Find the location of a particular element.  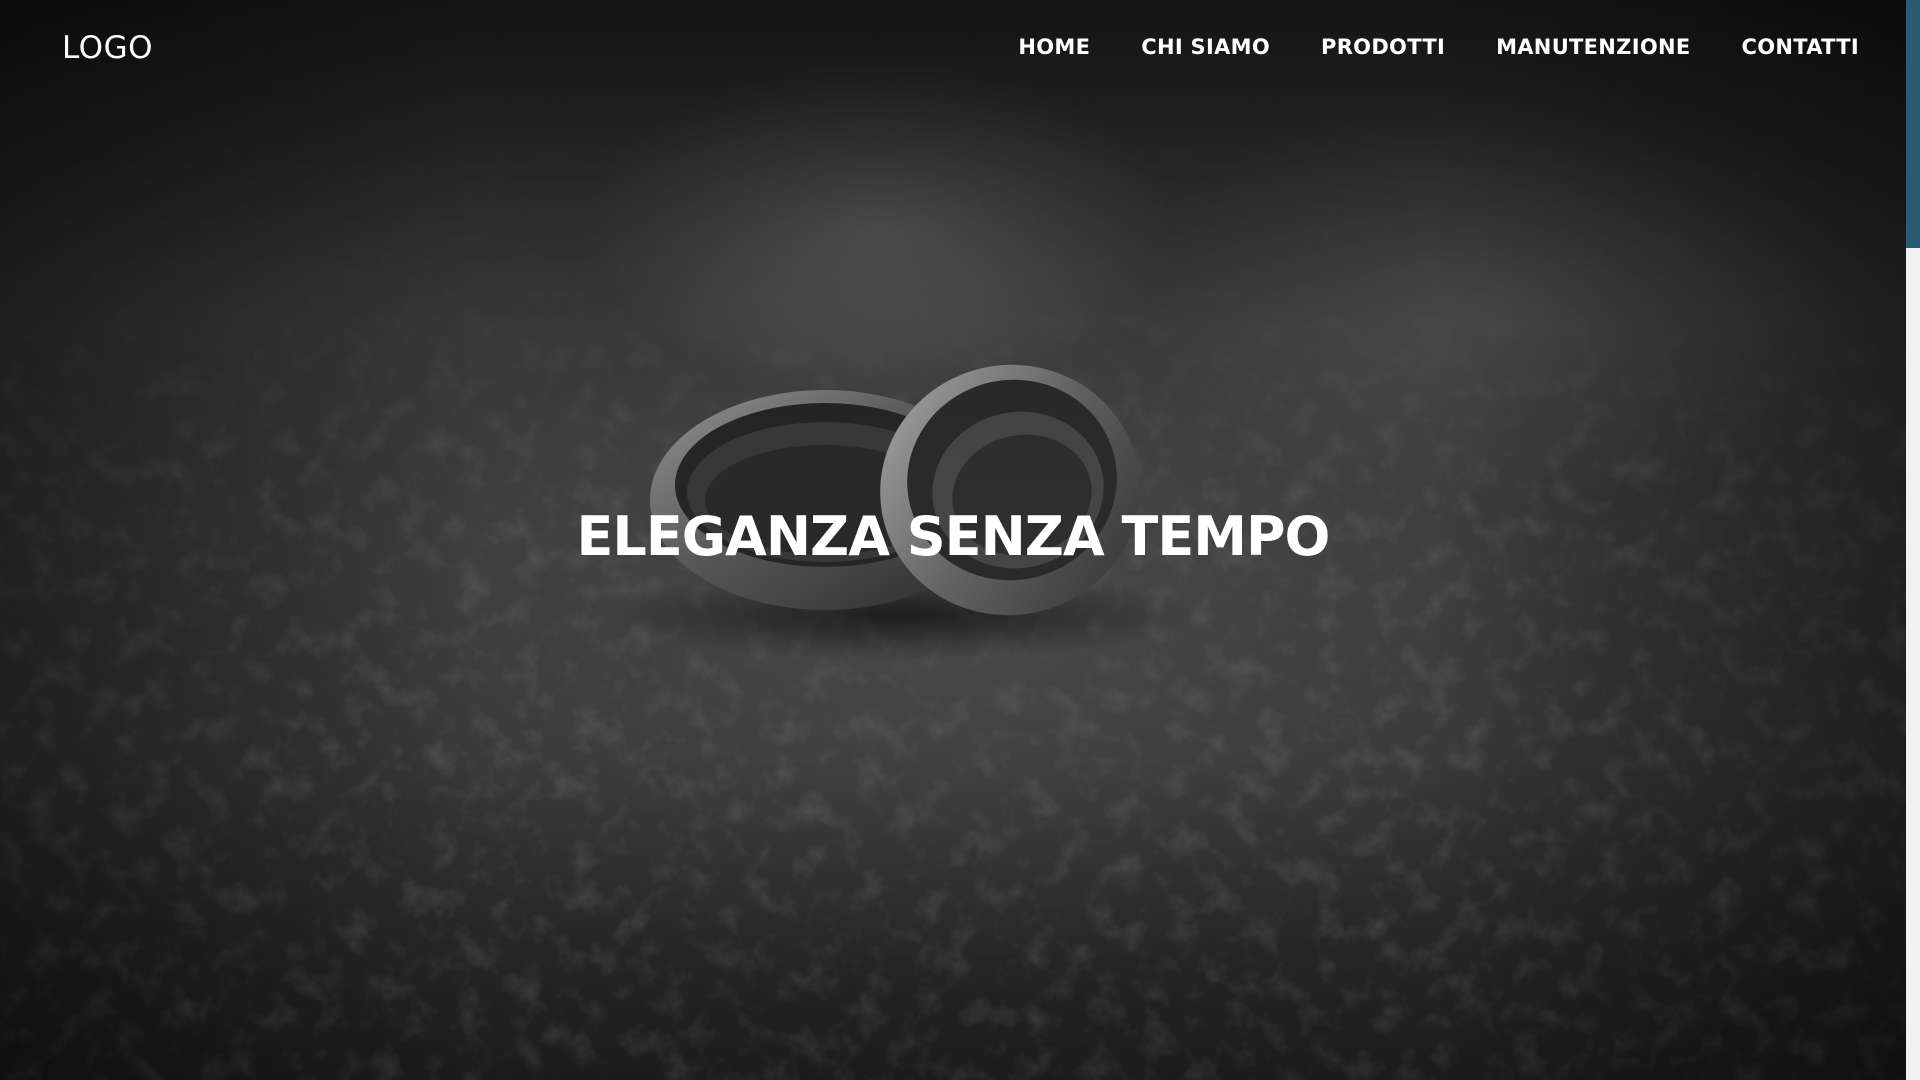

nav-item-prodotti: PRODOTTI is located at coordinates (1383, 47).